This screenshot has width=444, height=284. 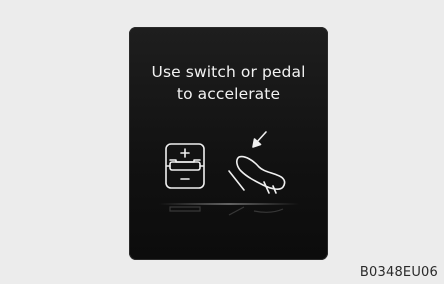 I want to click on accelerator-pedal-icon, so click(x=257, y=174).